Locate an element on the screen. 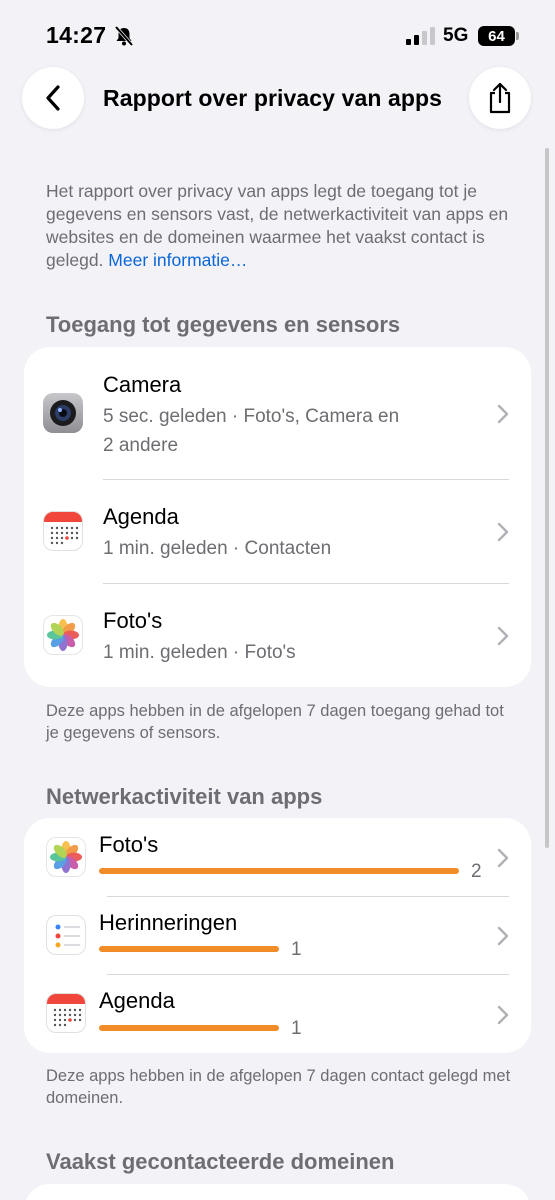  scrollbar is located at coordinates (547, 498).